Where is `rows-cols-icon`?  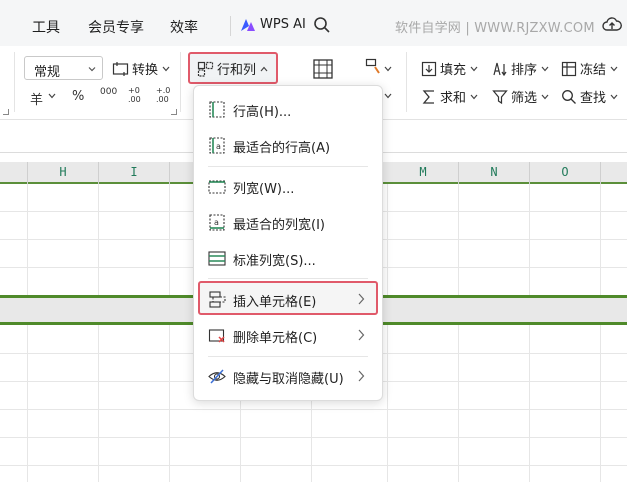
rows-cols-icon is located at coordinates (205, 69).